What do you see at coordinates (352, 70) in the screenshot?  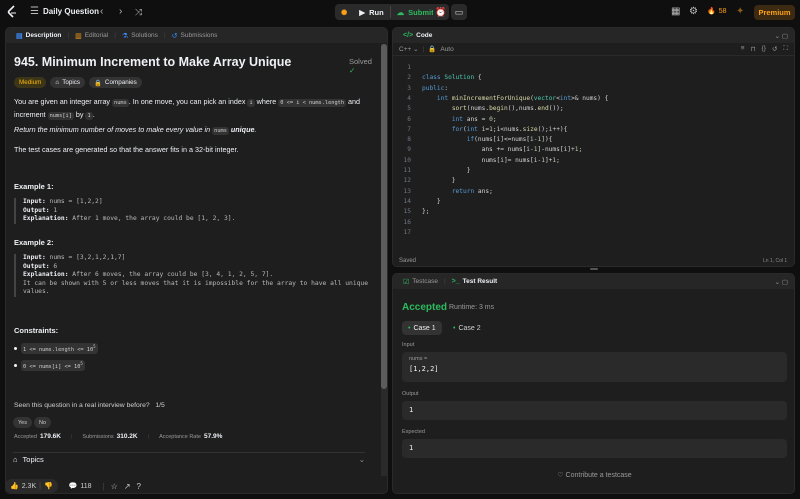 I see `check-circle-icon: ✓` at bounding box center [352, 70].